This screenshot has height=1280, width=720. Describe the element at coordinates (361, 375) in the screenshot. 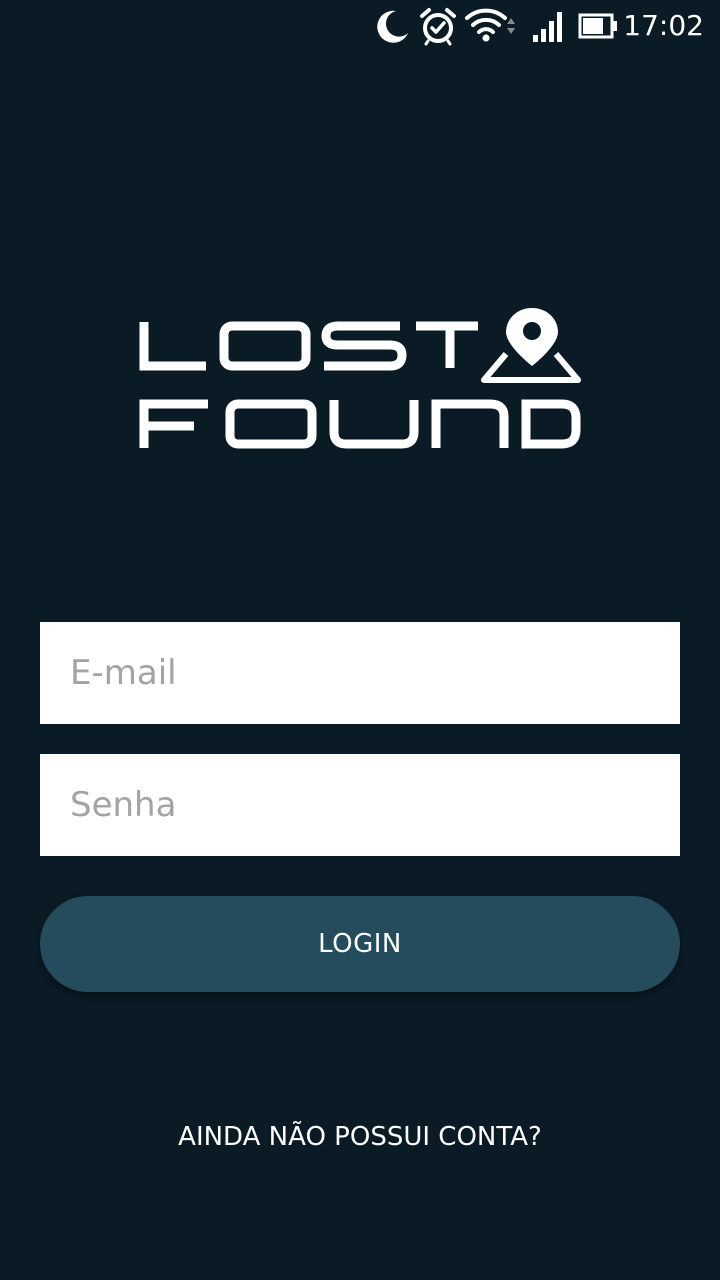

I see `app-logo` at that location.